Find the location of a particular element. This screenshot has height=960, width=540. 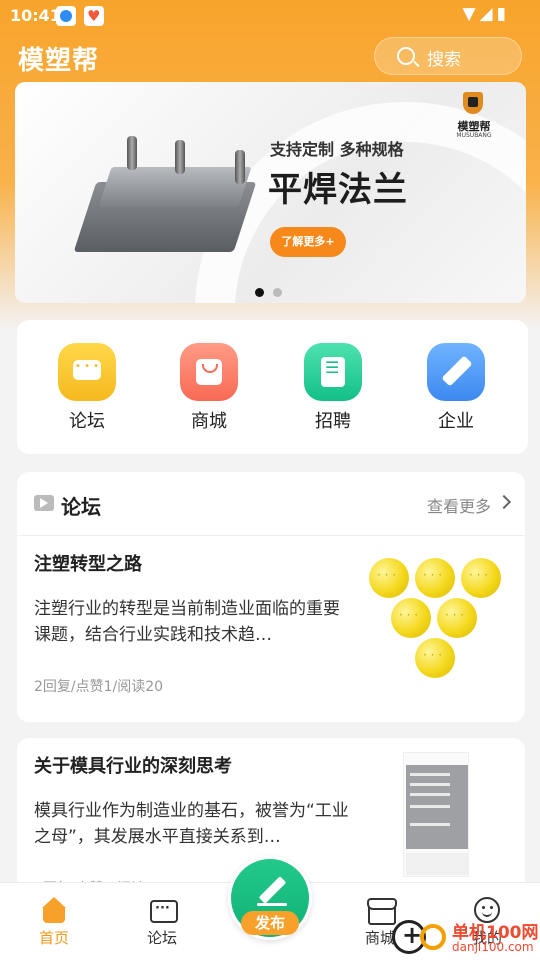

learn-more-button: 了解更多+ is located at coordinates (308, 242).